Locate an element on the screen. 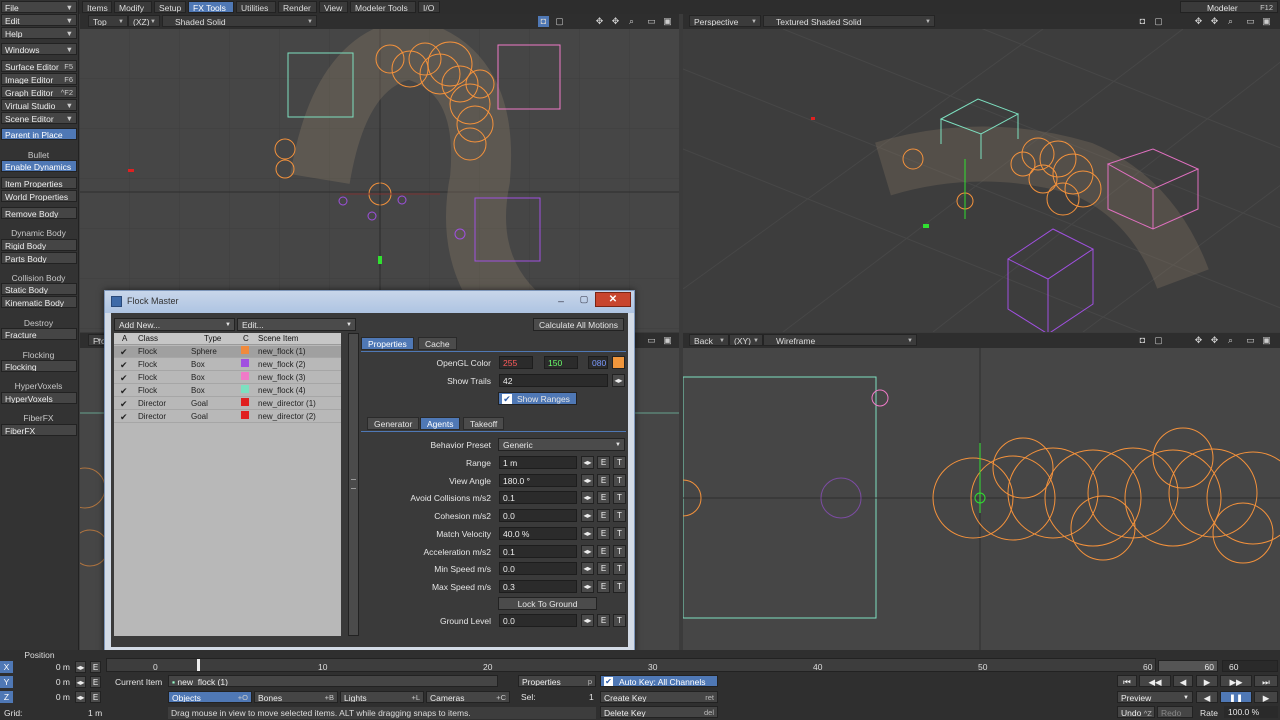 This screenshot has height=720, width=1280. tab-cache: Cache is located at coordinates (437, 343).